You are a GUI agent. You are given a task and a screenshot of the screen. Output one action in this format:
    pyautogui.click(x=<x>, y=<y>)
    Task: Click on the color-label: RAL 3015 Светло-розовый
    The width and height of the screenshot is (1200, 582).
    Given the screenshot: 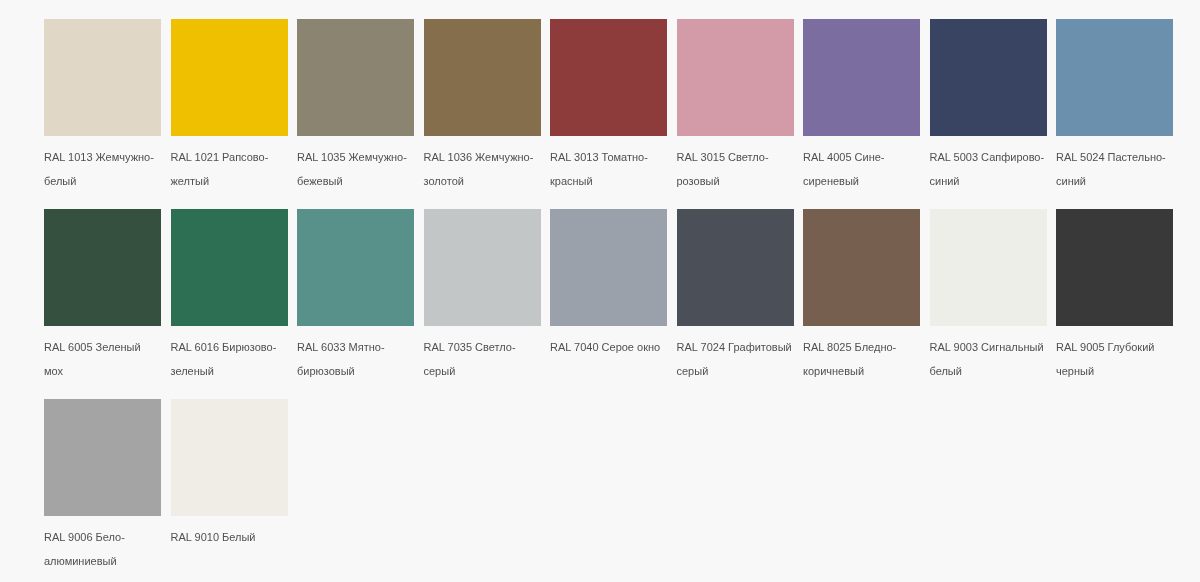 What is the action you would take?
    pyautogui.click(x=723, y=169)
    